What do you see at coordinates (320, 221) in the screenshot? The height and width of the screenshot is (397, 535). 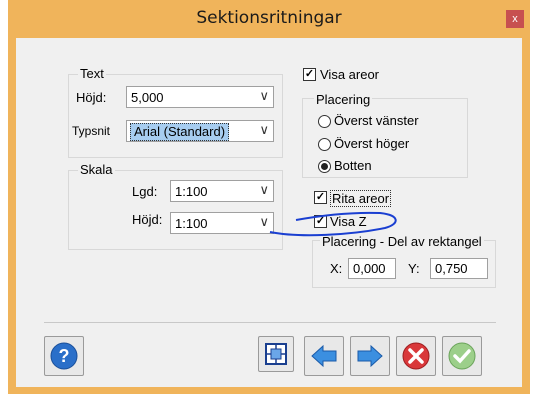 I see `show-z-checkbox: ✓` at bounding box center [320, 221].